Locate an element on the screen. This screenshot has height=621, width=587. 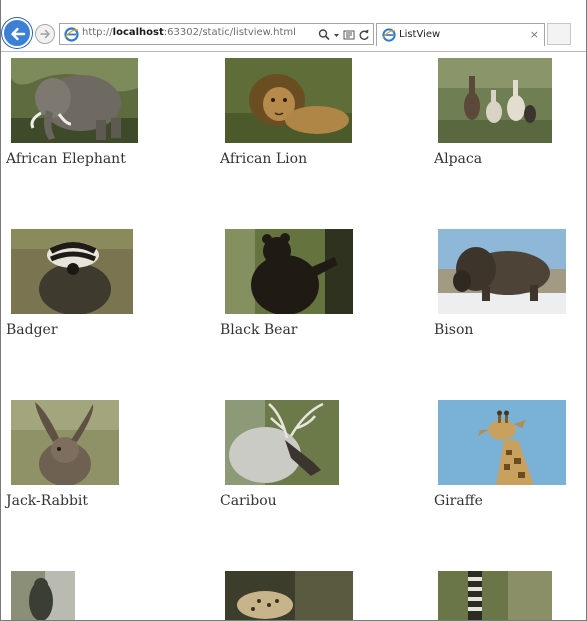
animal-name: African Lion is located at coordinates (263, 159).